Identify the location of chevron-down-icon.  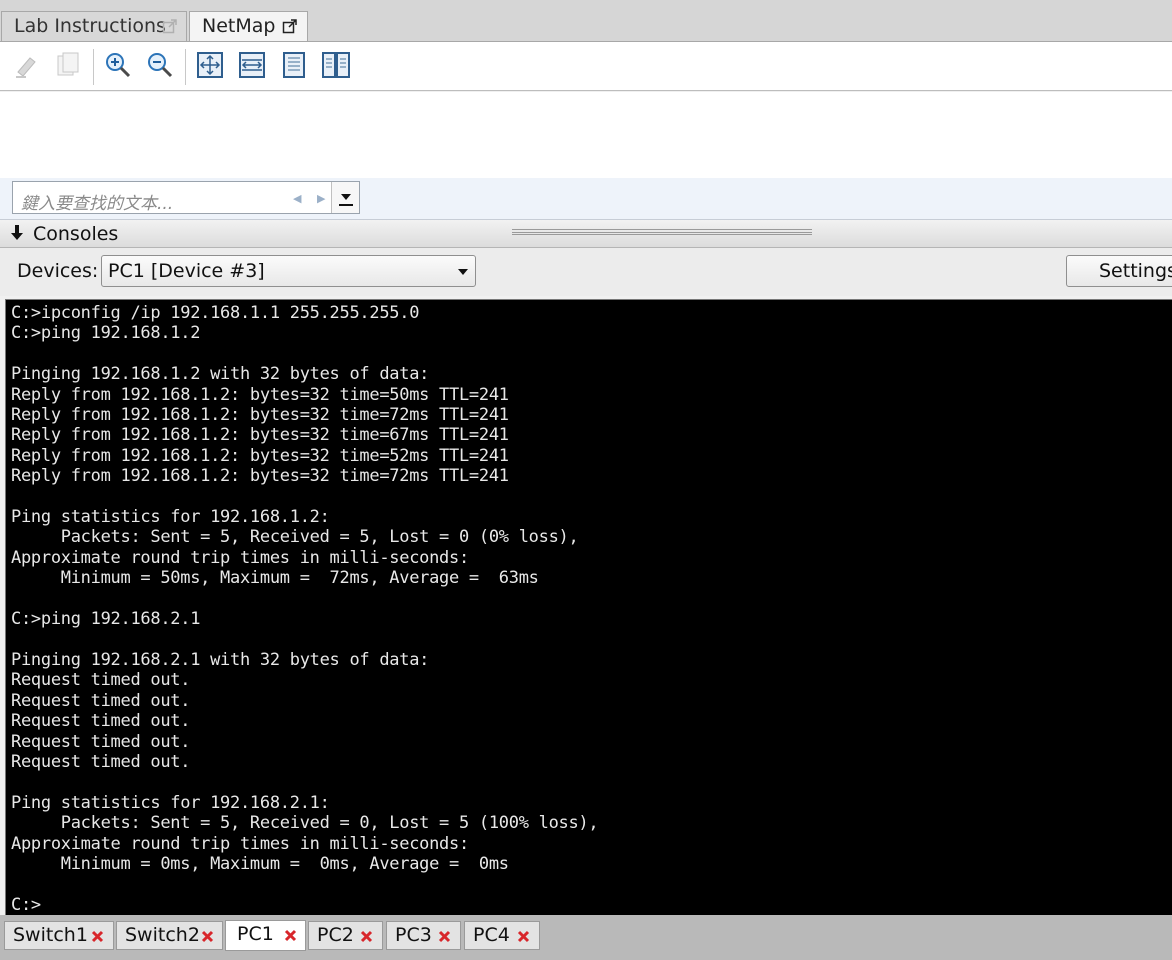
(463, 272).